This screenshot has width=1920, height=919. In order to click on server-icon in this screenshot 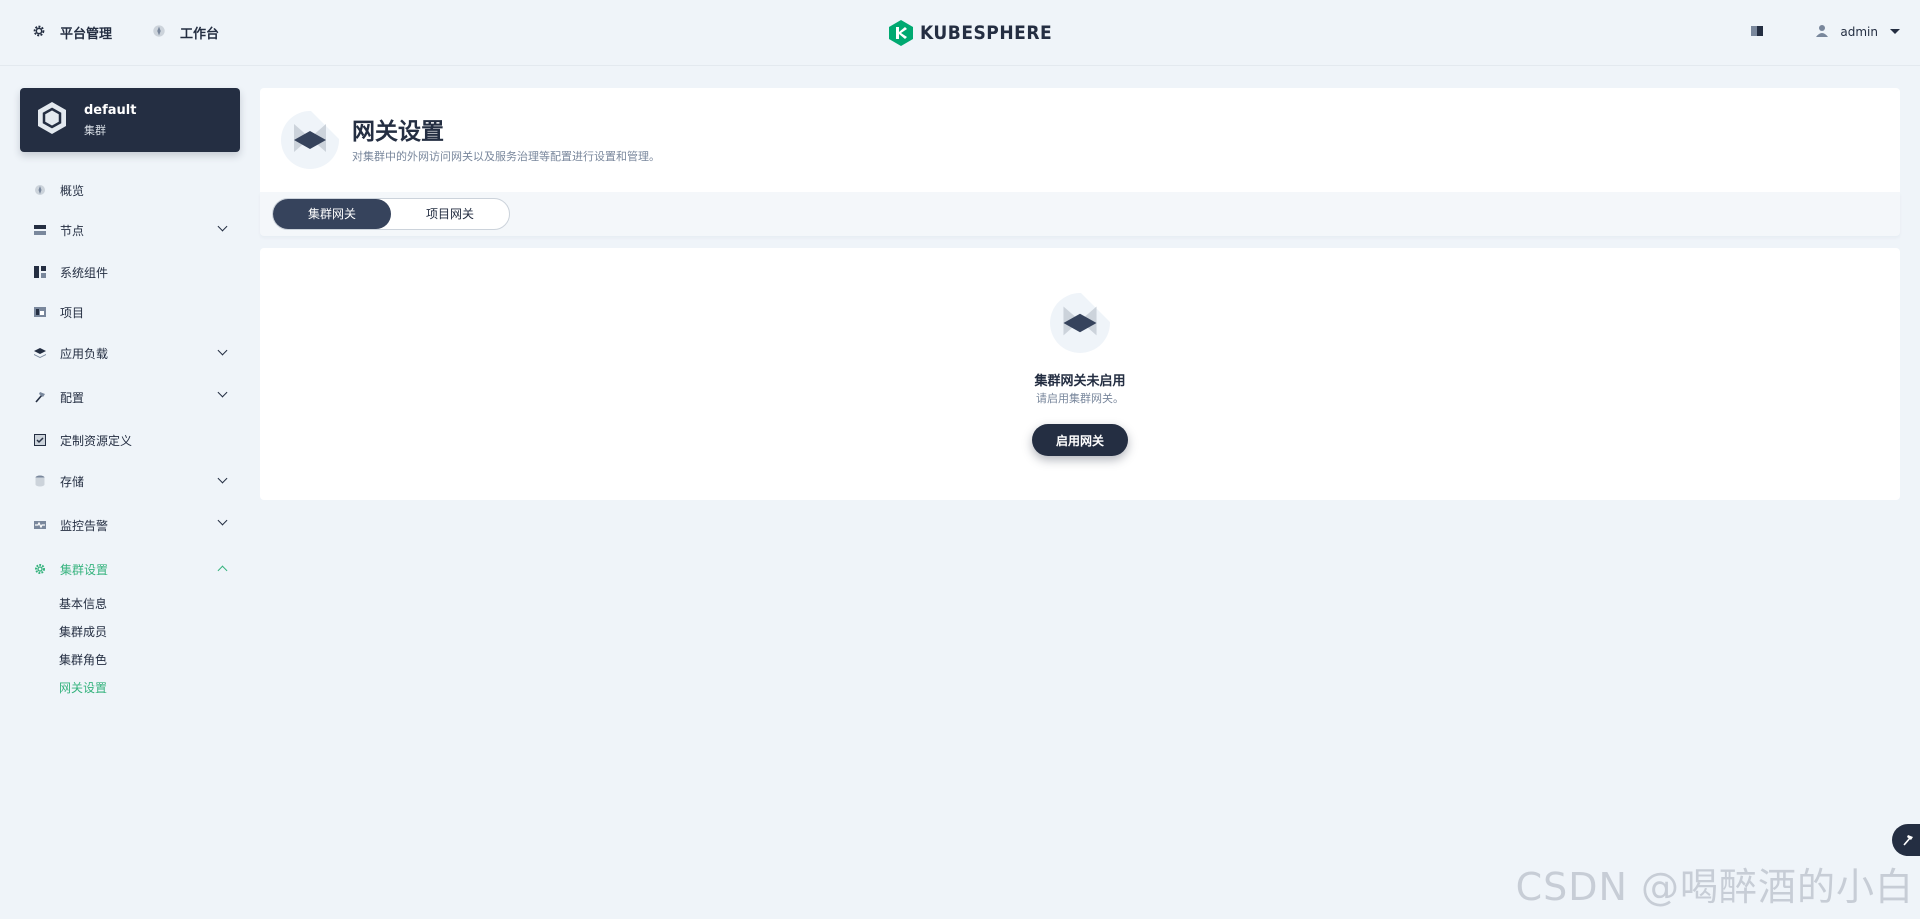, I will do `click(40, 230)`.